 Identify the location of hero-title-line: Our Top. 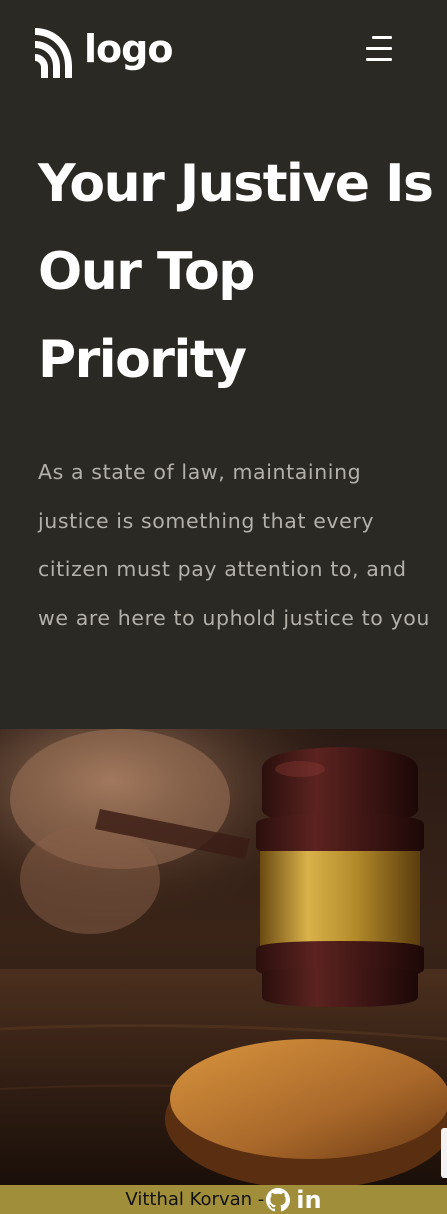
(146, 272).